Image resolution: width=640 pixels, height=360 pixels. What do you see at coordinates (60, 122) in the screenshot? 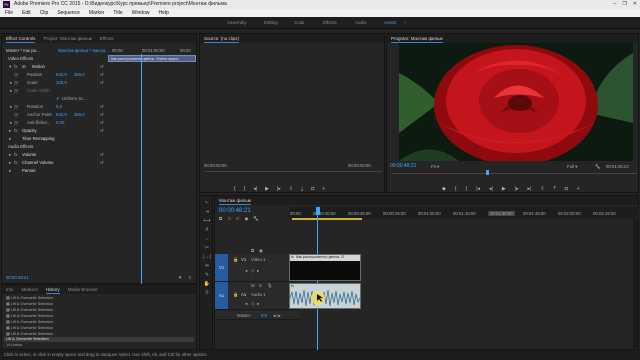
I see `antiflicker-value: 0,00` at bounding box center [60, 122].